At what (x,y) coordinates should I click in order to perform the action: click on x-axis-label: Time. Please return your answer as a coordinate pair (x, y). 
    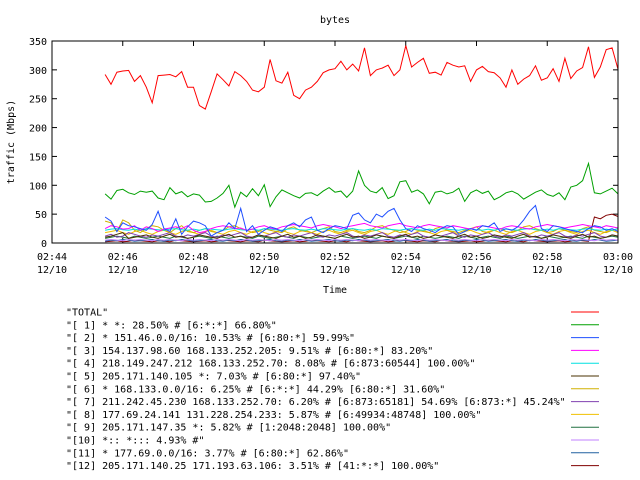
    Looking at the image, I should click on (335, 290).